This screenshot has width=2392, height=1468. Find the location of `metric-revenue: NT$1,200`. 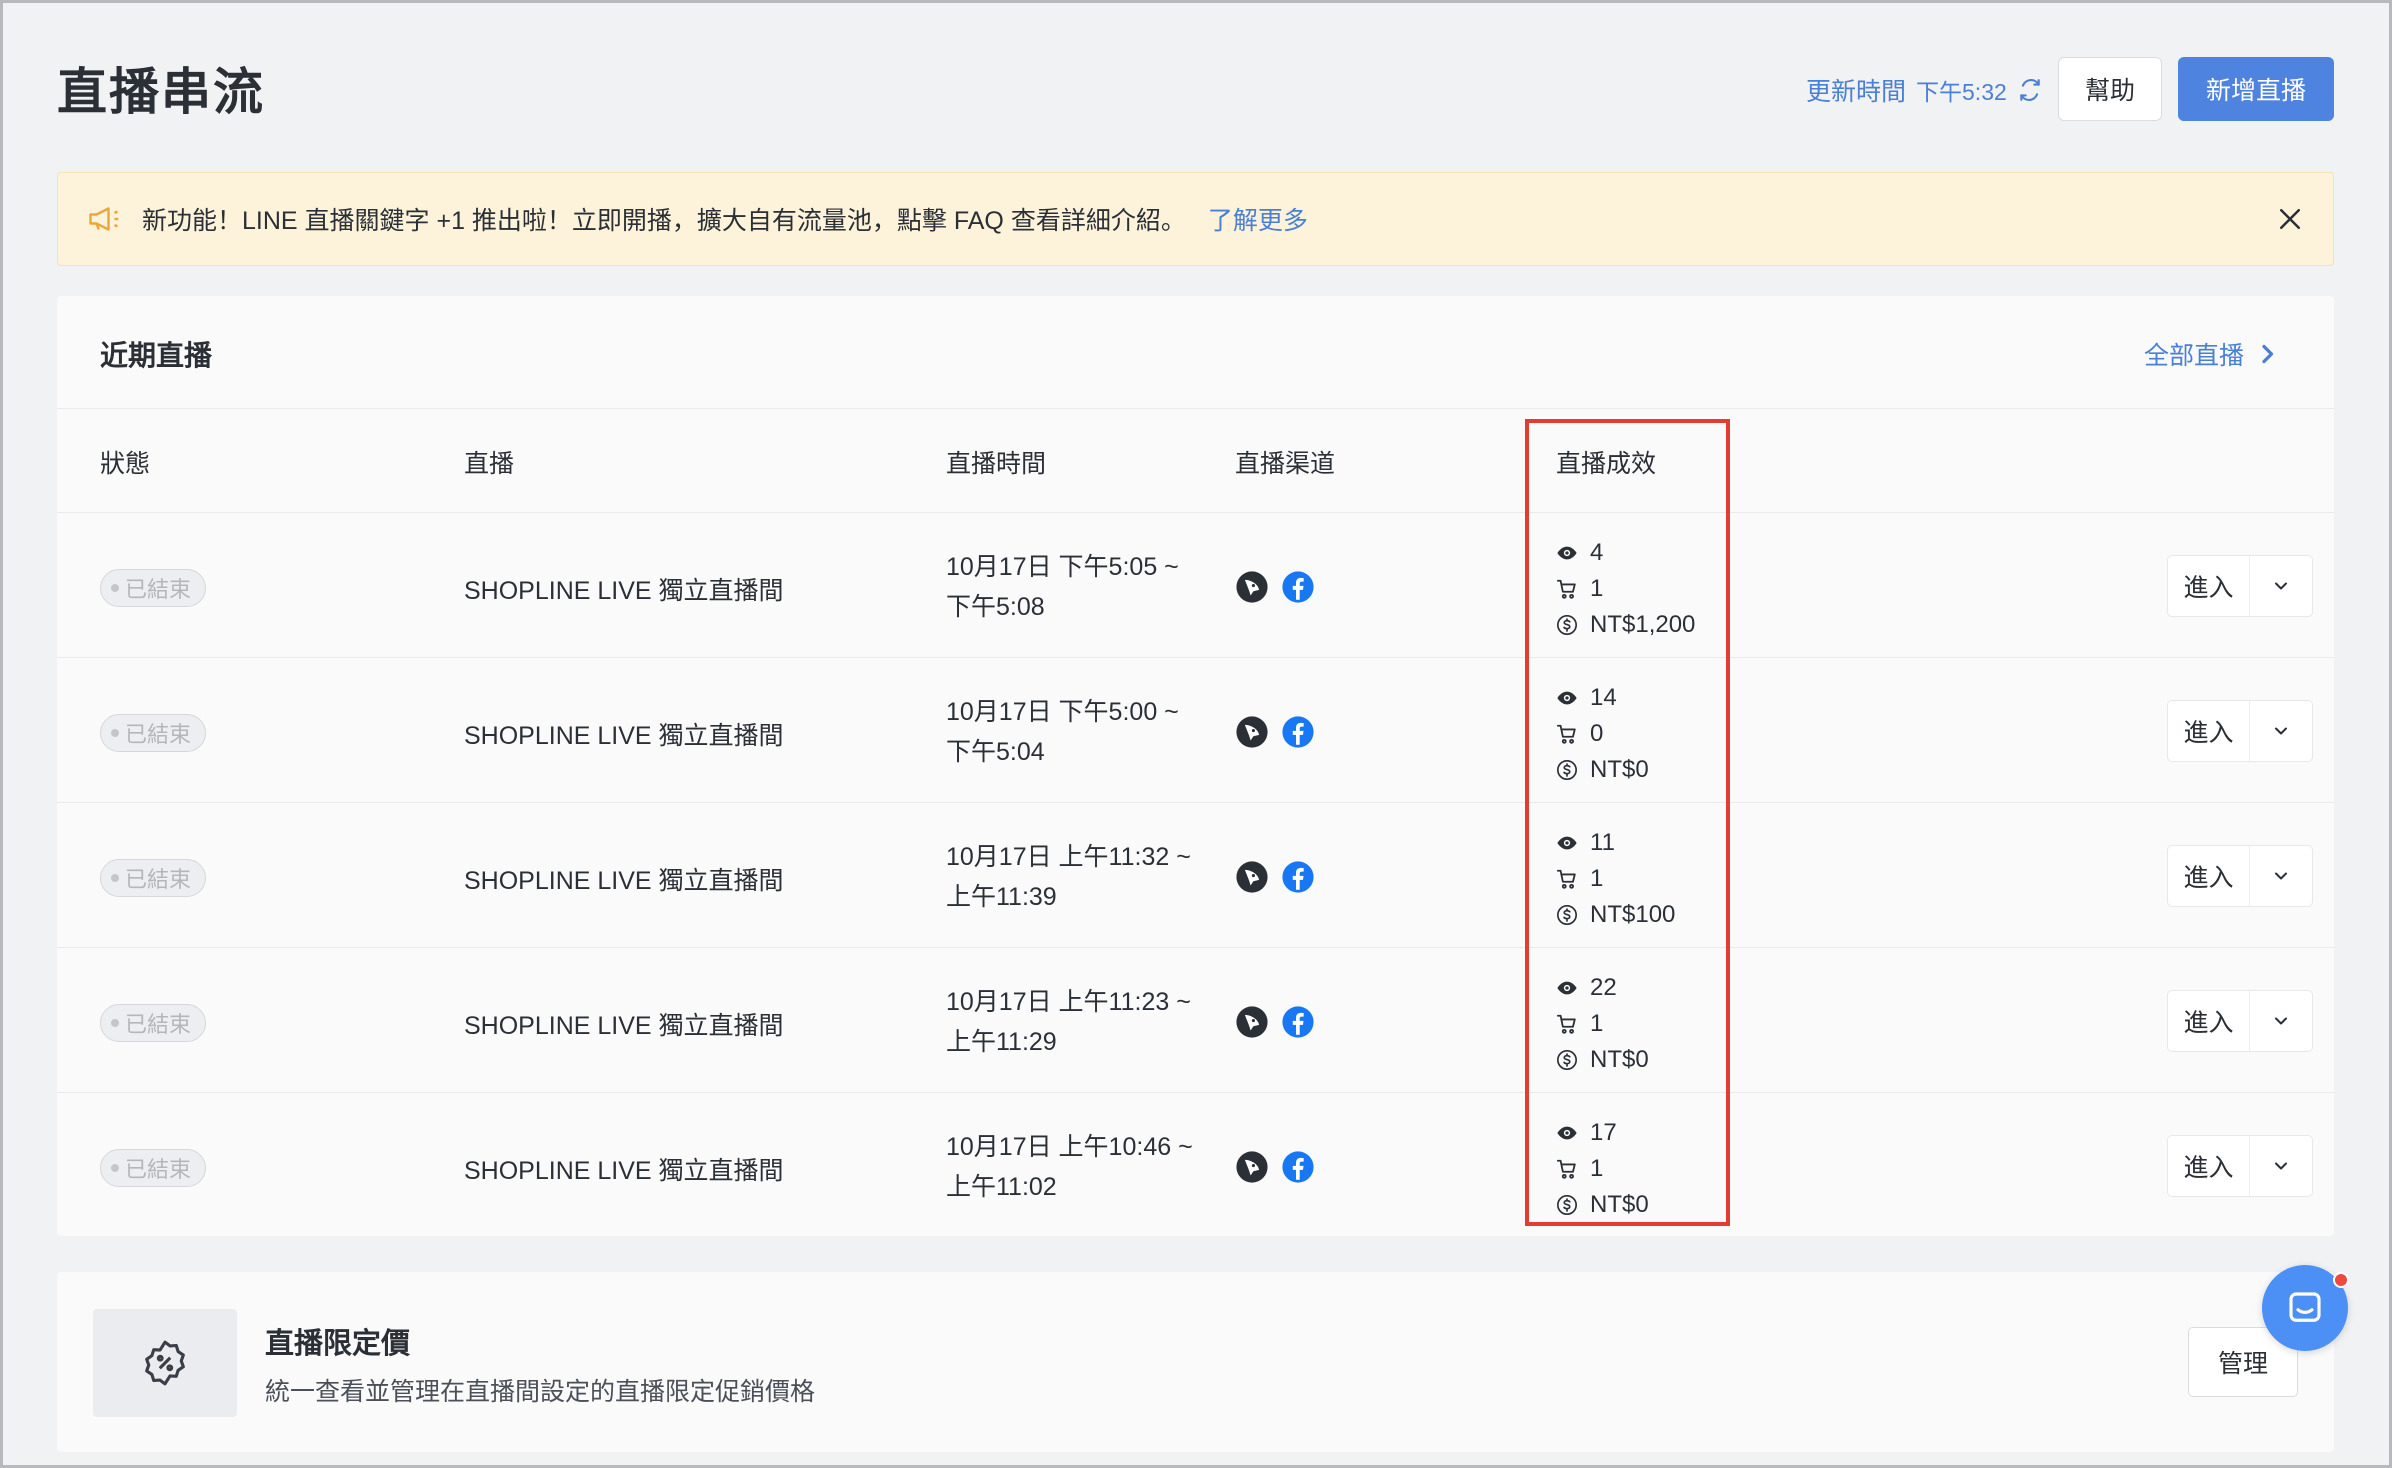

metric-revenue: NT$1,200 is located at coordinates (1625, 625).